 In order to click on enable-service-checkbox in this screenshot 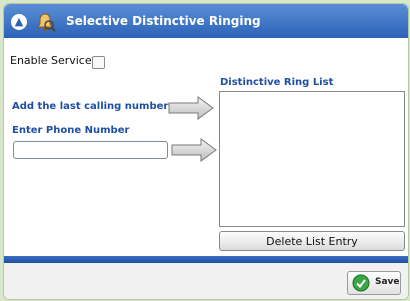, I will do `click(98, 62)`.